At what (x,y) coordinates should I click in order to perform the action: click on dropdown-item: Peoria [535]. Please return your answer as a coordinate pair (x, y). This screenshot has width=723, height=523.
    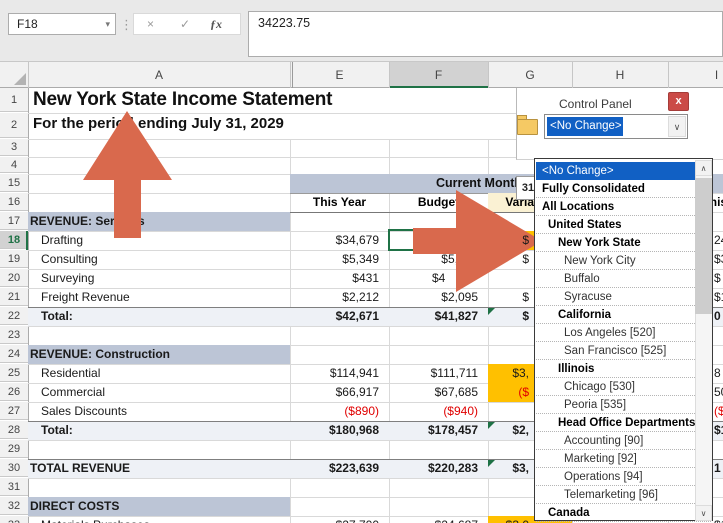
    Looking at the image, I should click on (623, 405).